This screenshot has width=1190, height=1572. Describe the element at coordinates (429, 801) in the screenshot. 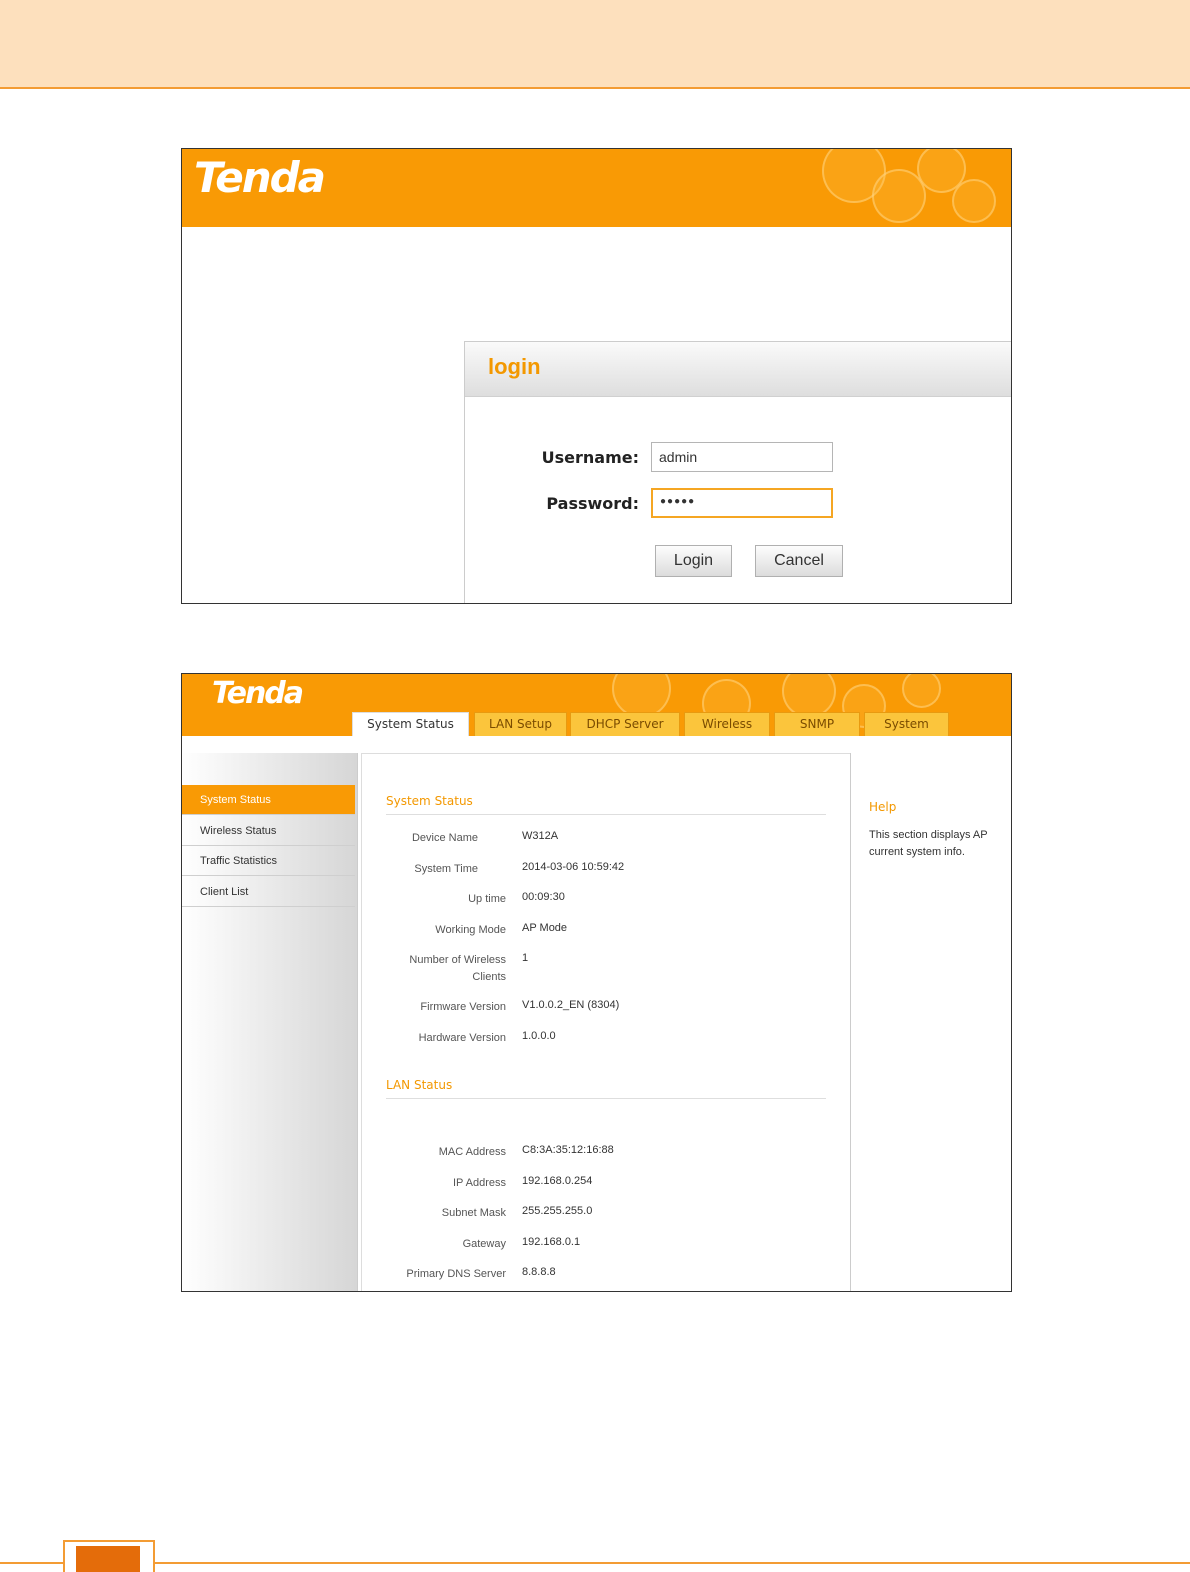

I see `section-title-system-status: System Status` at that location.